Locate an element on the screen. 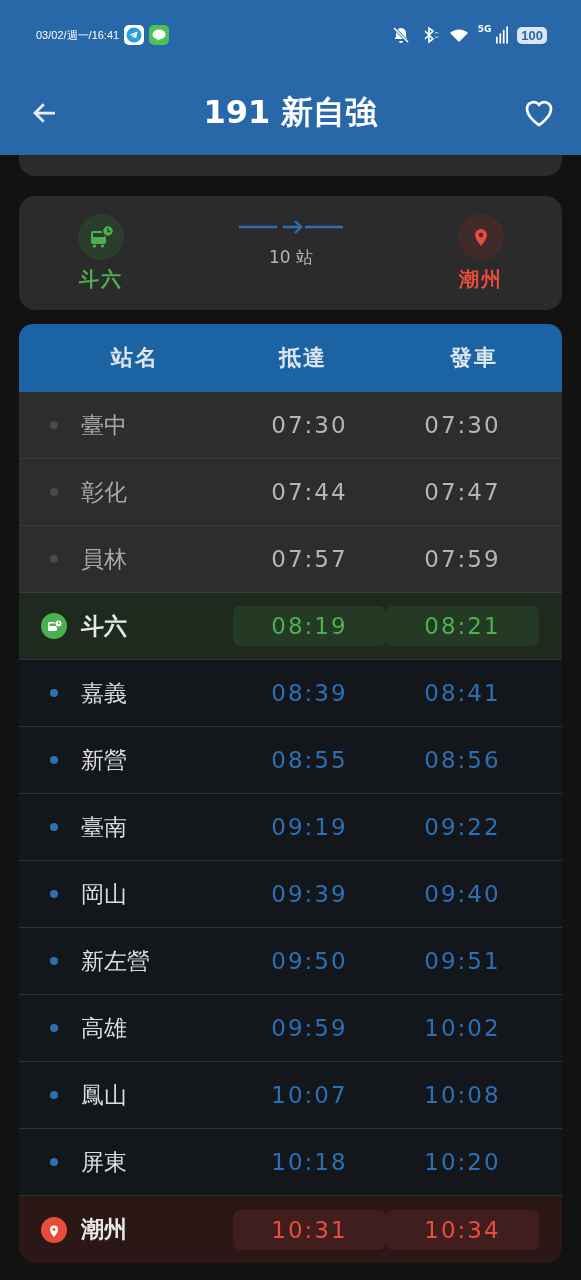  departure-time: 09:22 is located at coordinates (462, 827).